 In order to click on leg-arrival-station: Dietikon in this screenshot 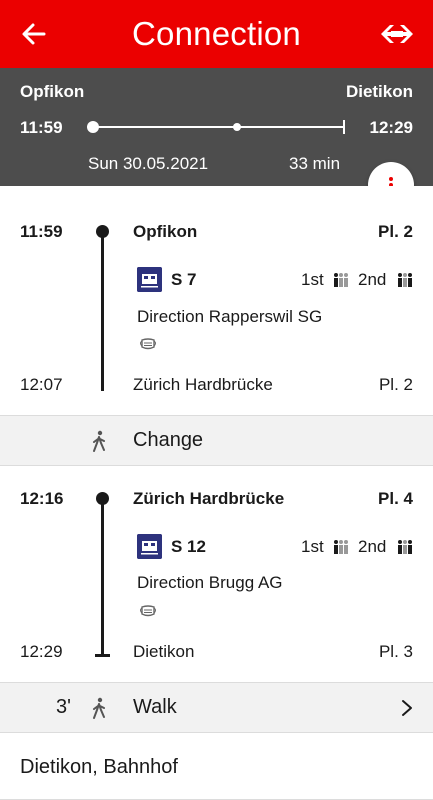, I will do `click(164, 651)`.